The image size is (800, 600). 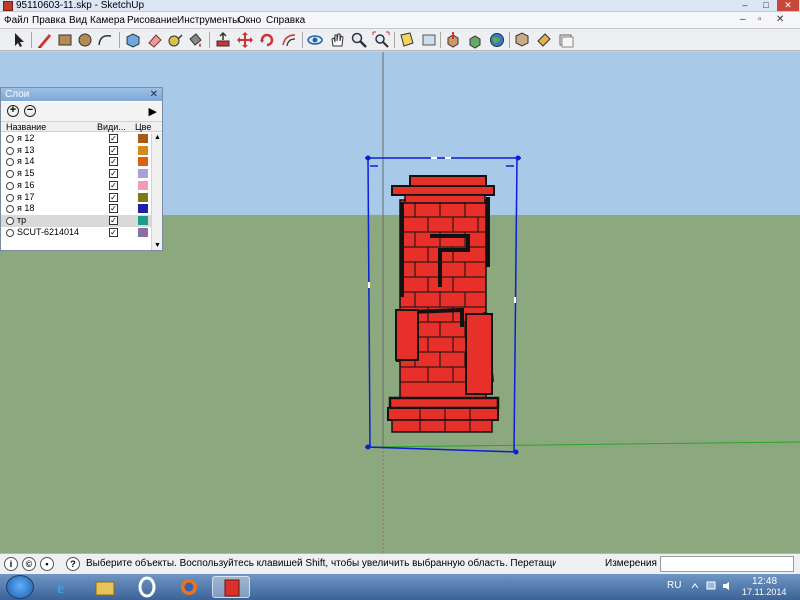 I want to click on menu-draw: Рисование, so click(x=152, y=20).